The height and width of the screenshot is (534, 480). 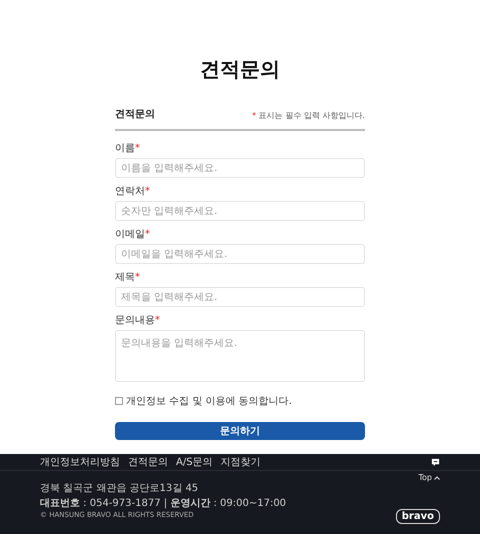 What do you see at coordinates (240, 297) in the screenshot?
I see `input-field: 제목을 입력해주세요.` at bounding box center [240, 297].